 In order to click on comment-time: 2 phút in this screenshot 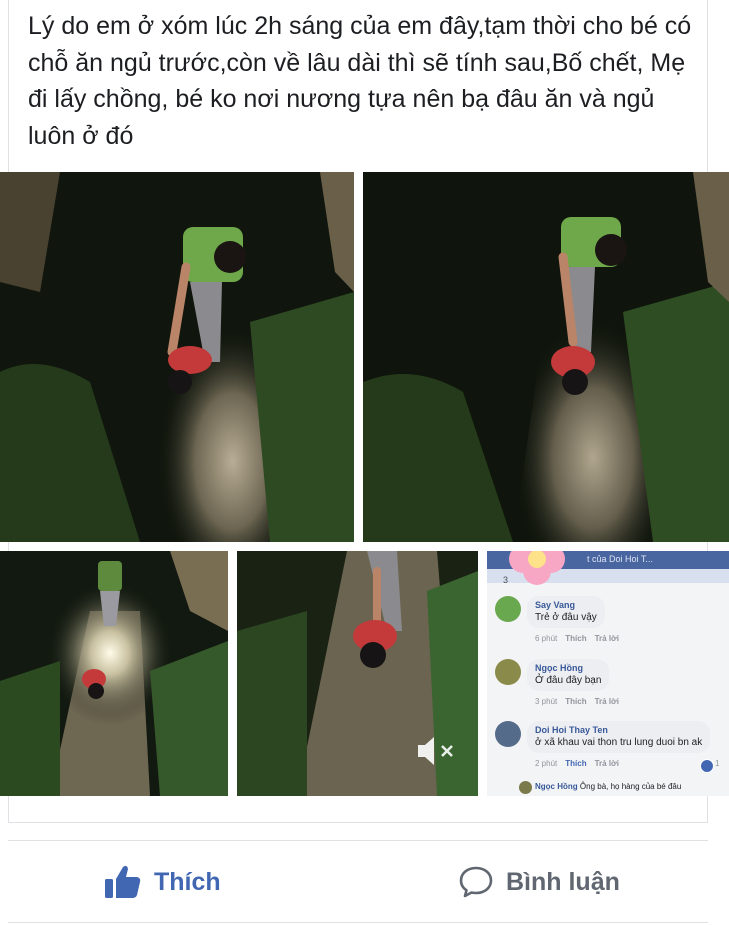, I will do `click(546, 763)`.